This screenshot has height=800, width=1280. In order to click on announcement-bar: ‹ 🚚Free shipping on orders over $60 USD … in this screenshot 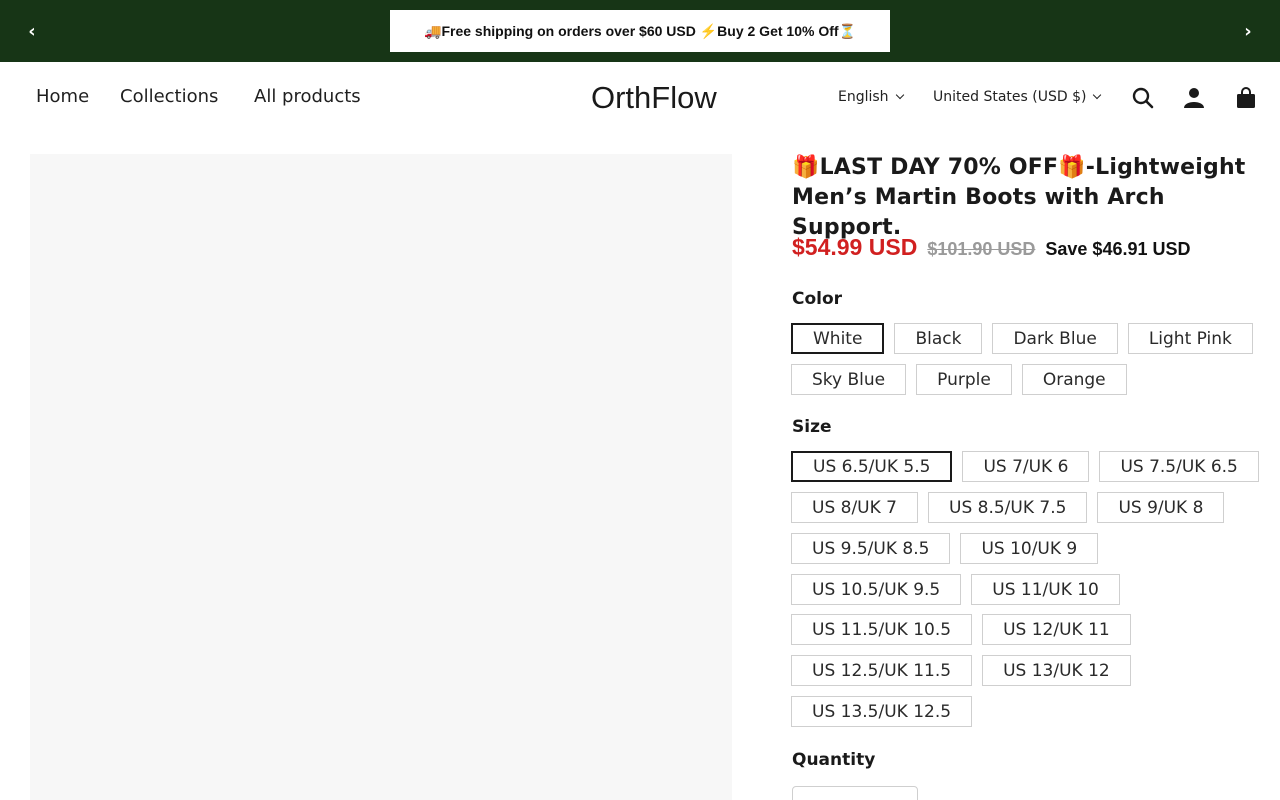, I will do `click(640, 31)`.